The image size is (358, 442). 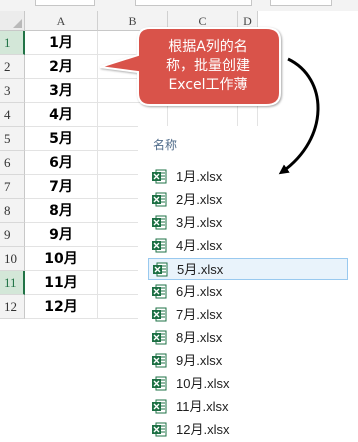 What do you see at coordinates (12, 187) in the screenshot?
I see `row-header-7: 7` at bounding box center [12, 187].